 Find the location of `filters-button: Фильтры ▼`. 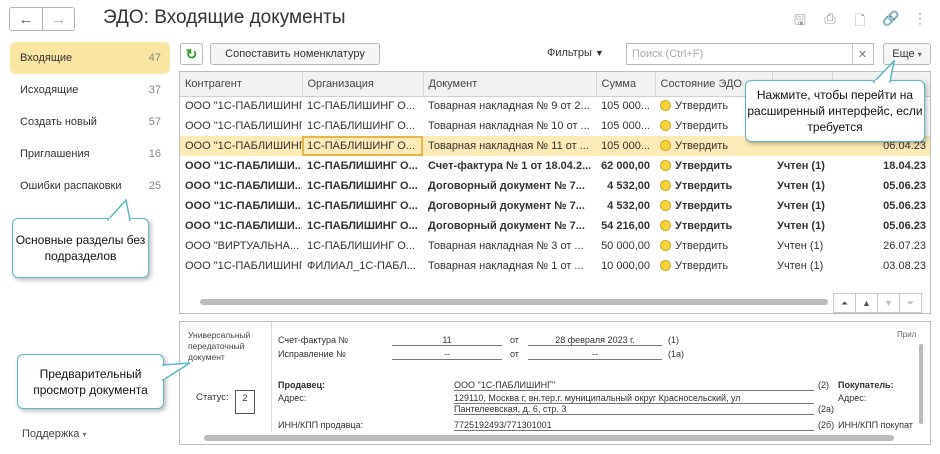

filters-button: Фильтры ▼ is located at coordinates (575, 53).